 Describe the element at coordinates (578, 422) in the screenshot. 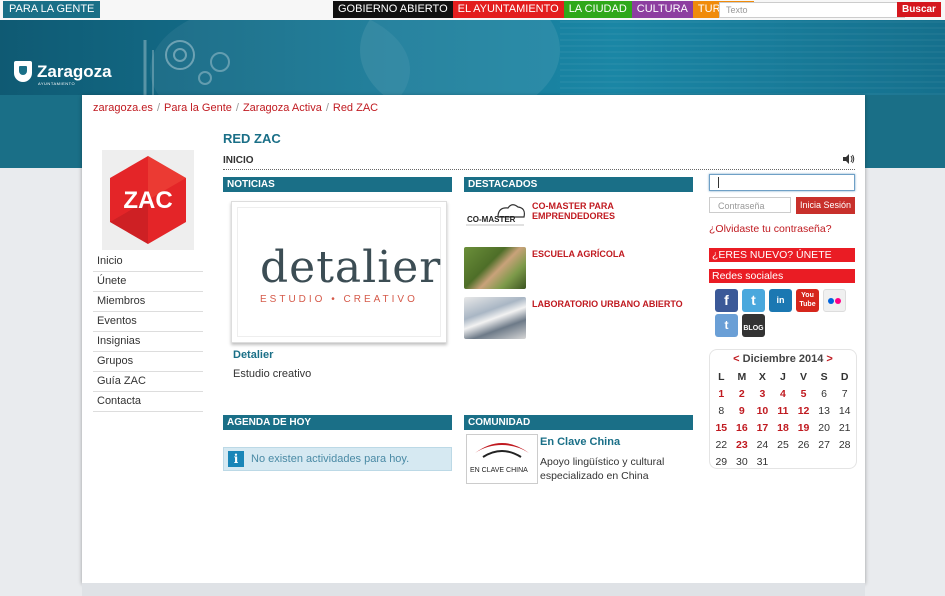

I see `comunidad-heading: COMUNIDAD` at that location.